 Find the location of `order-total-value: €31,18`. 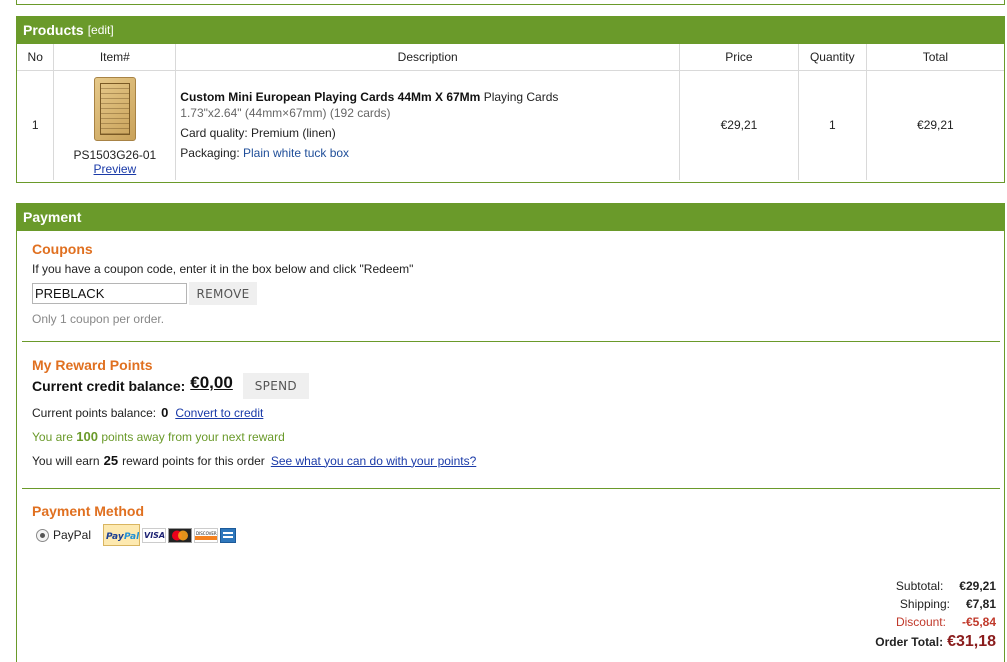

order-total-value: €31,18 is located at coordinates (971, 641).